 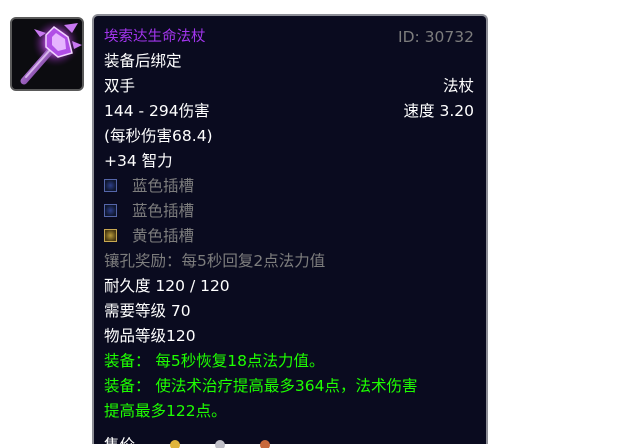 What do you see at coordinates (289, 441) in the screenshot?
I see `sell-price-row: 售价` at bounding box center [289, 441].